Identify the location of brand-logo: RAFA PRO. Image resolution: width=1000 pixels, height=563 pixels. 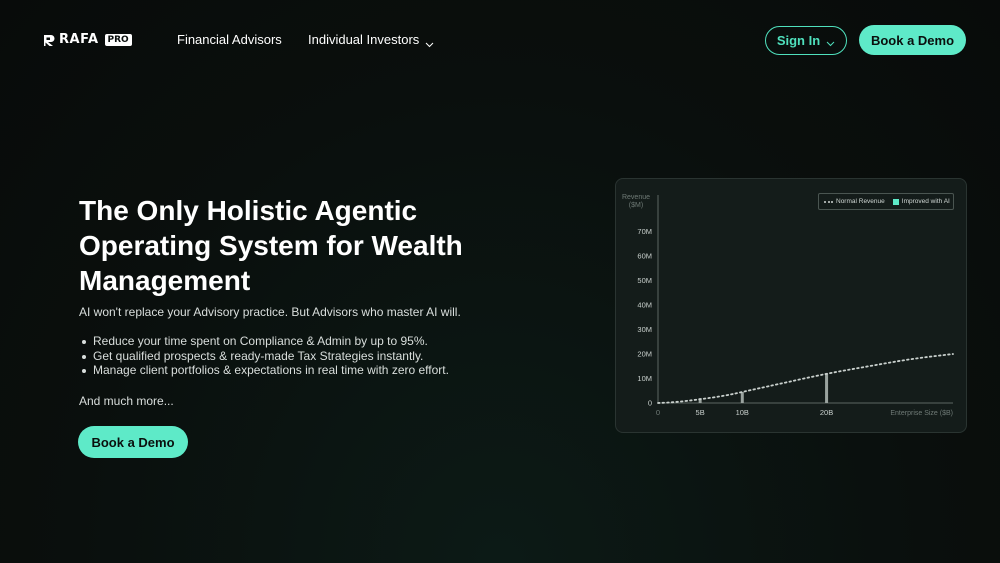
(87, 40).